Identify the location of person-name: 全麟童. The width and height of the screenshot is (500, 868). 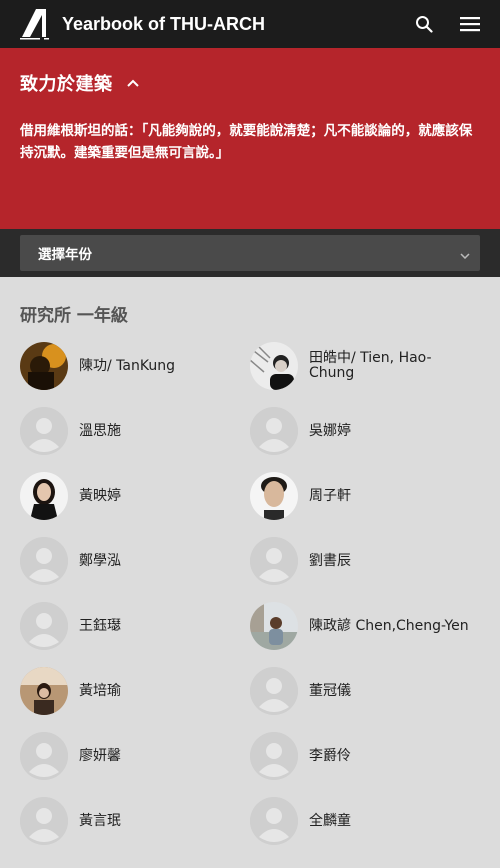
(391, 821).